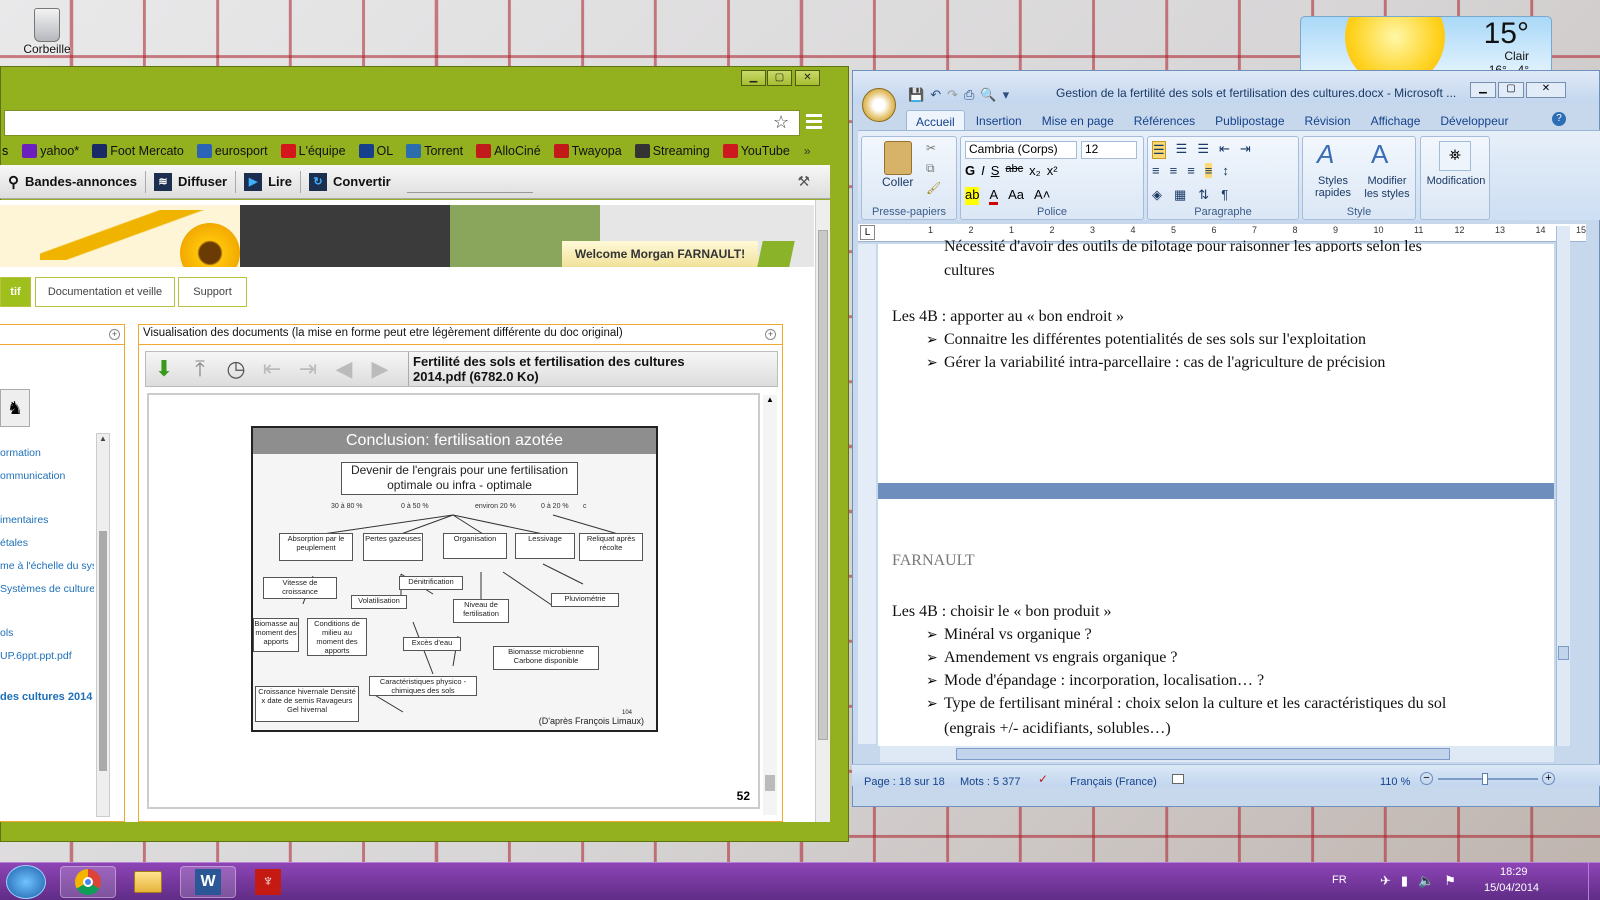  Describe the element at coordinates (1035, 170) in the screenshot. I see `subscript-icon: x₂` at that location.